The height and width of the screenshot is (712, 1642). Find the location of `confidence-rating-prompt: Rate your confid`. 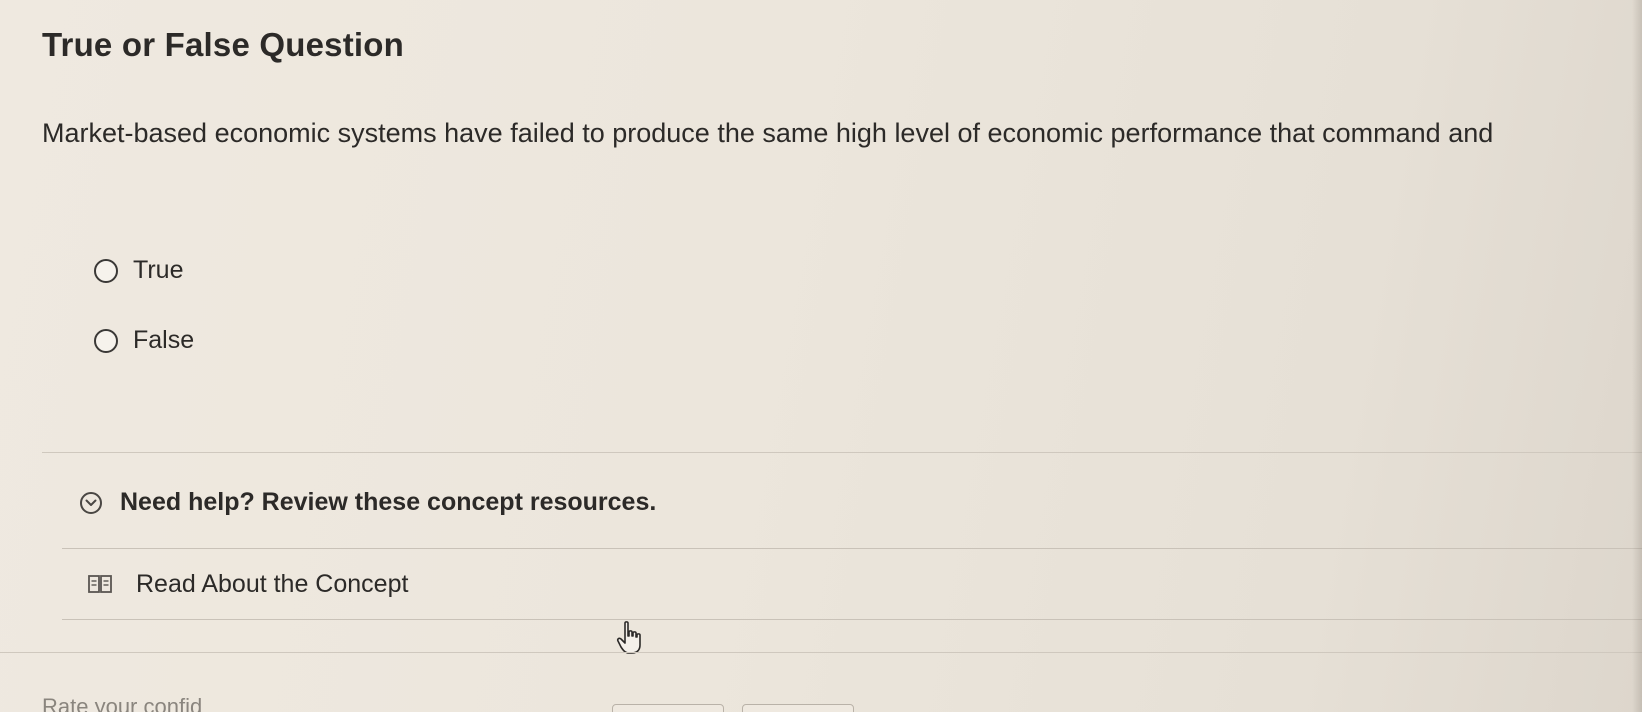

confidence-rating-prompt: Rate your confid is located at coordinates (122, 703).